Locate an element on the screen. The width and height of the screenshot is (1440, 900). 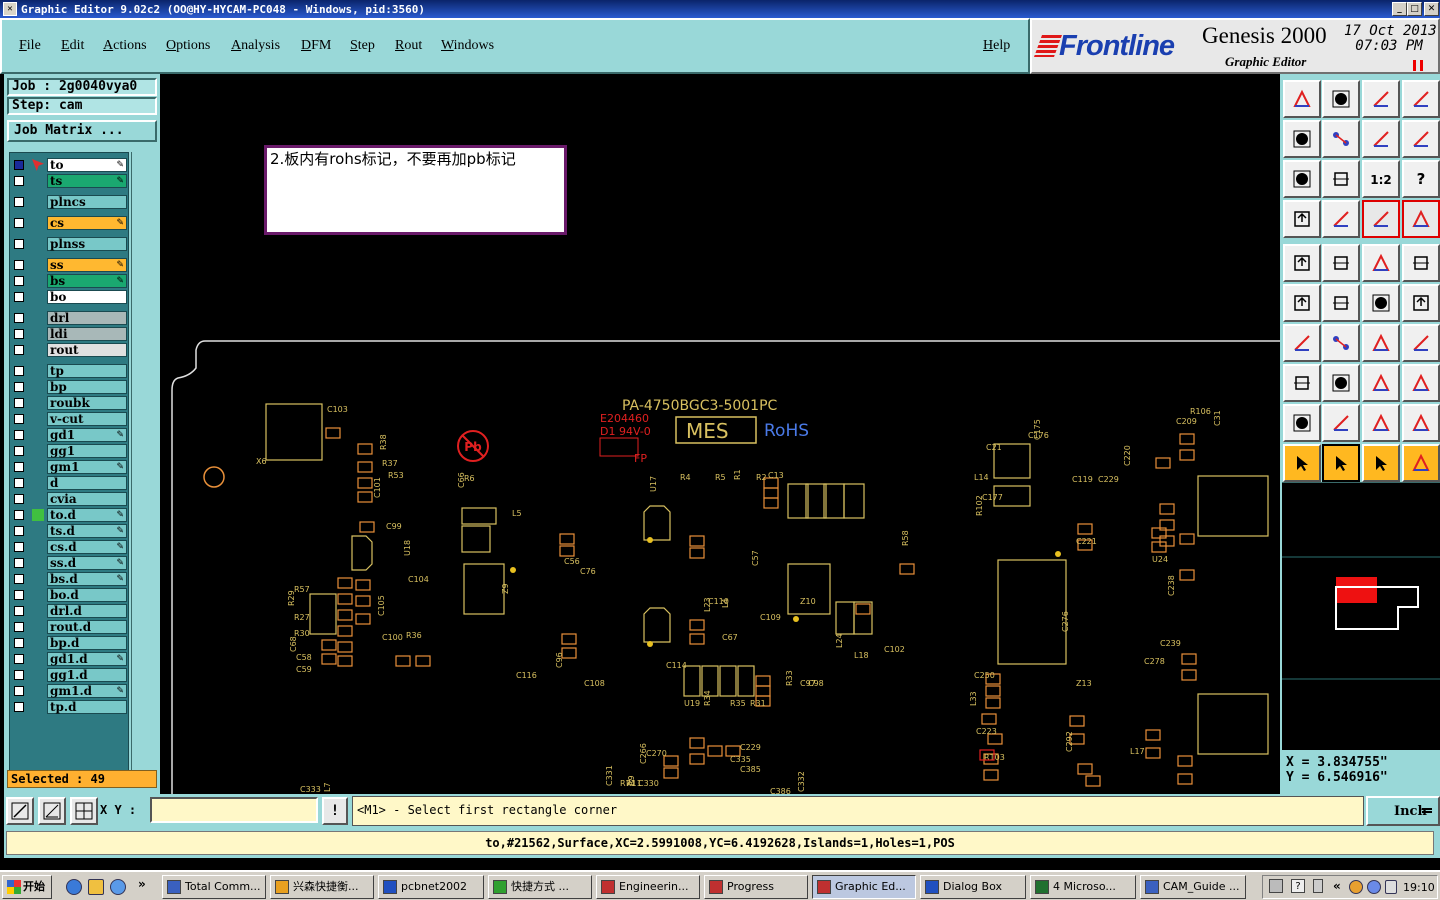
layer-row-to-d: to.d ✎ is located at coordinates (70, 515).